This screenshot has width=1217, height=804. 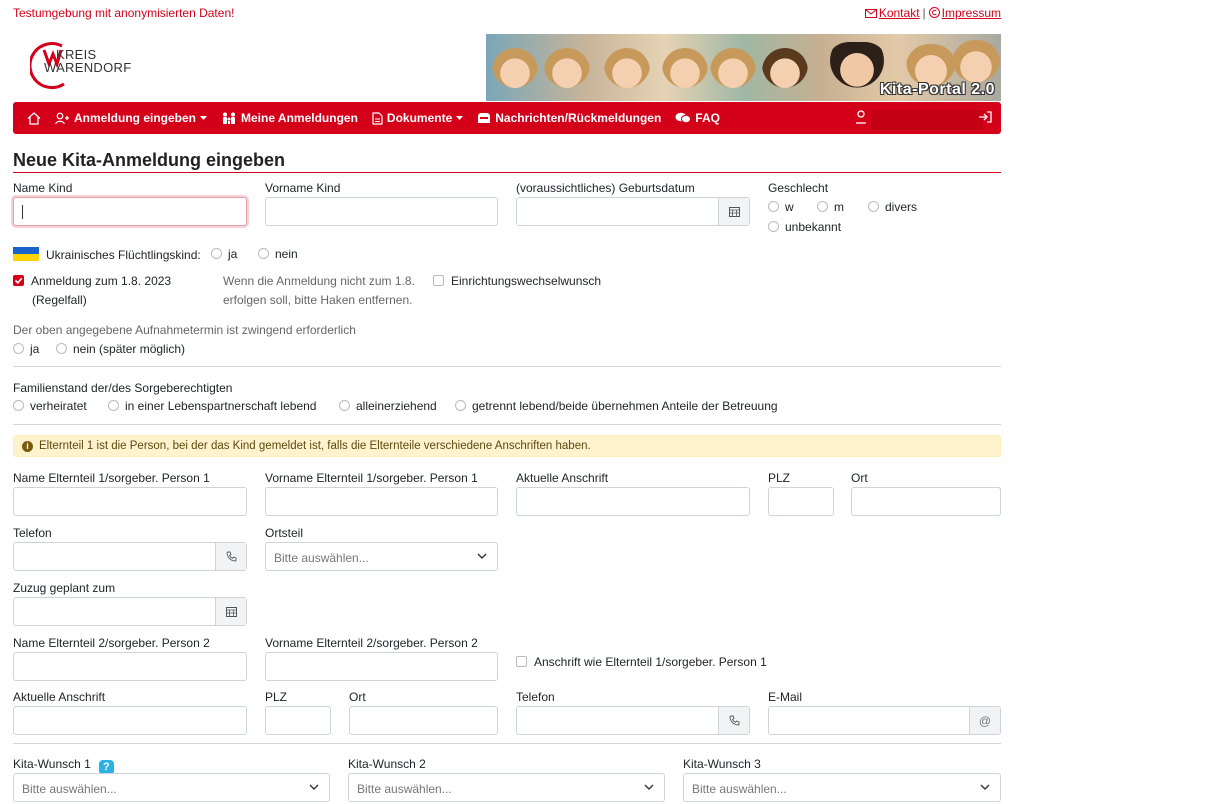 What do you see at coordinates (229, 118) in the screenshot?
I see `family-icon` at bounding box center [229, 118].